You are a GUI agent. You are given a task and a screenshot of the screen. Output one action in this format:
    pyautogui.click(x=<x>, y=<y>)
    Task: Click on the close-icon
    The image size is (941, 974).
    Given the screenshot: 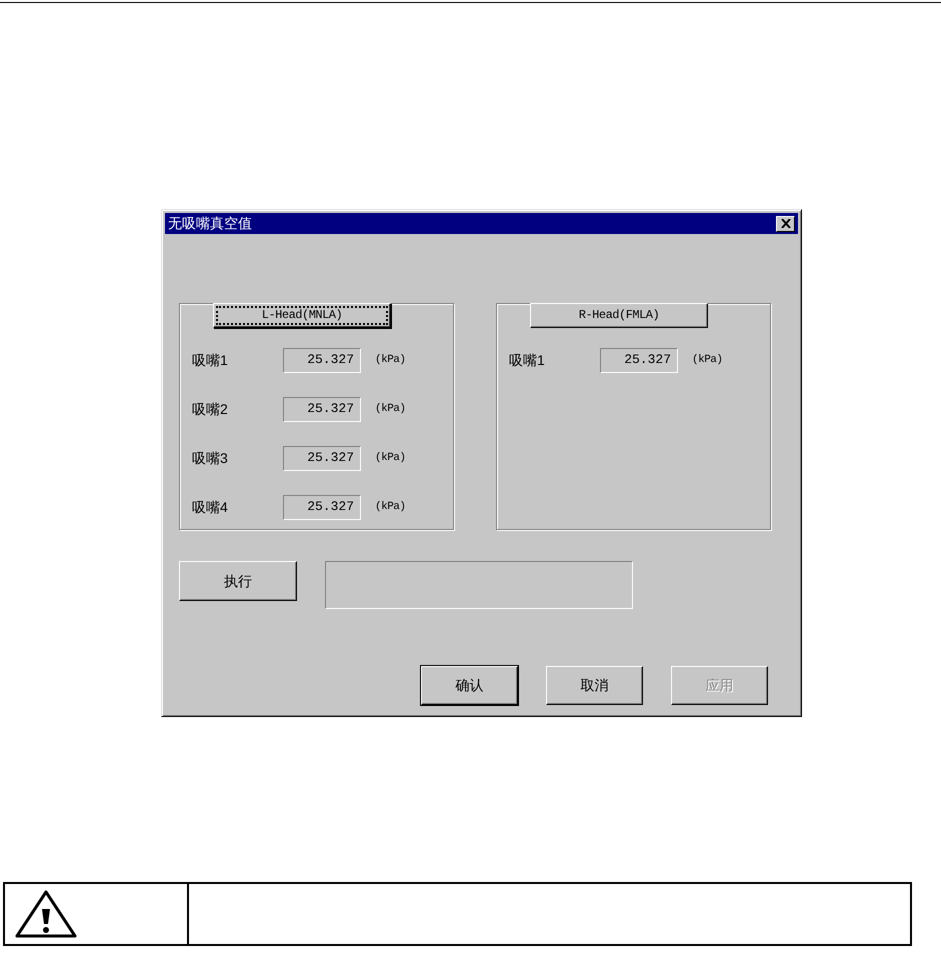 What is the action you would take?
    pyautogui.click(x=785, y=223)
    